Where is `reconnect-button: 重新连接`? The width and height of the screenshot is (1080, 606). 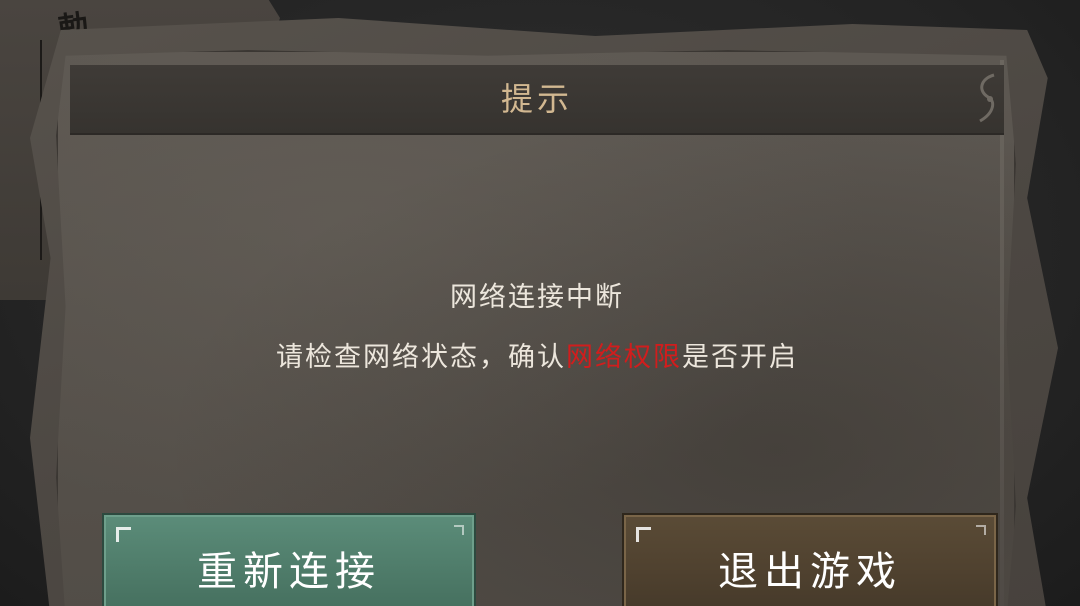
reconnect-button: 重新连接 is located at coordinates (289, 560).